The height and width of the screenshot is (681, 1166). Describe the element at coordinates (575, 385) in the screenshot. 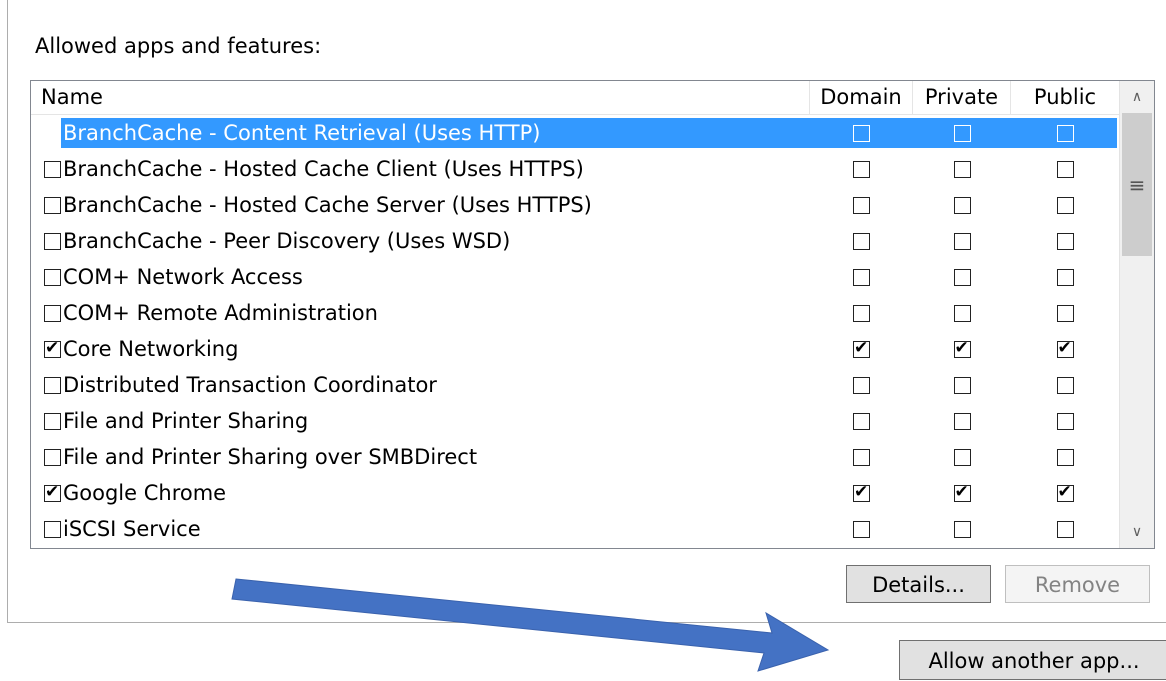

I see `list-item: Distributed Transaction Coordinator` at that location.